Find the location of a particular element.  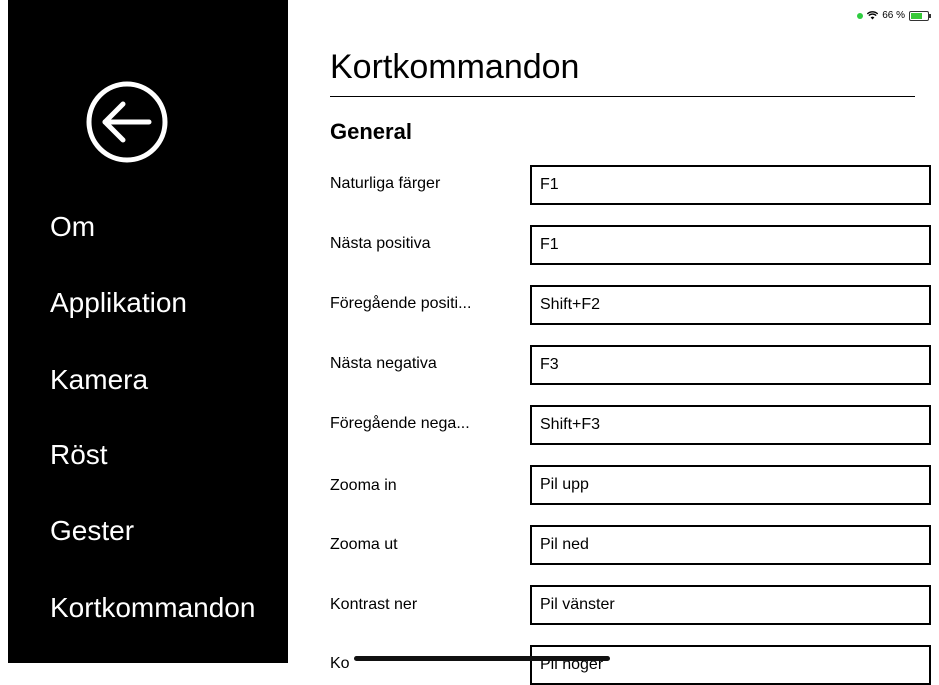

sidebar-item-kamera: Kamera is located at coordinates (99, 380).